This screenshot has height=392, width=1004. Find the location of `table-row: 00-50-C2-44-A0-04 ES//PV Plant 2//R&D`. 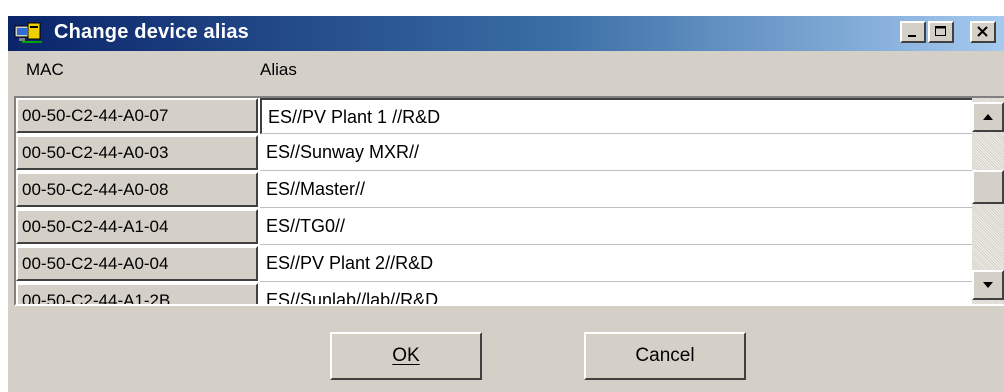

table-row: 00-50-C2-44-A0-04 ES//PV Plant 2//R&D is located at coordinates (494, 264).